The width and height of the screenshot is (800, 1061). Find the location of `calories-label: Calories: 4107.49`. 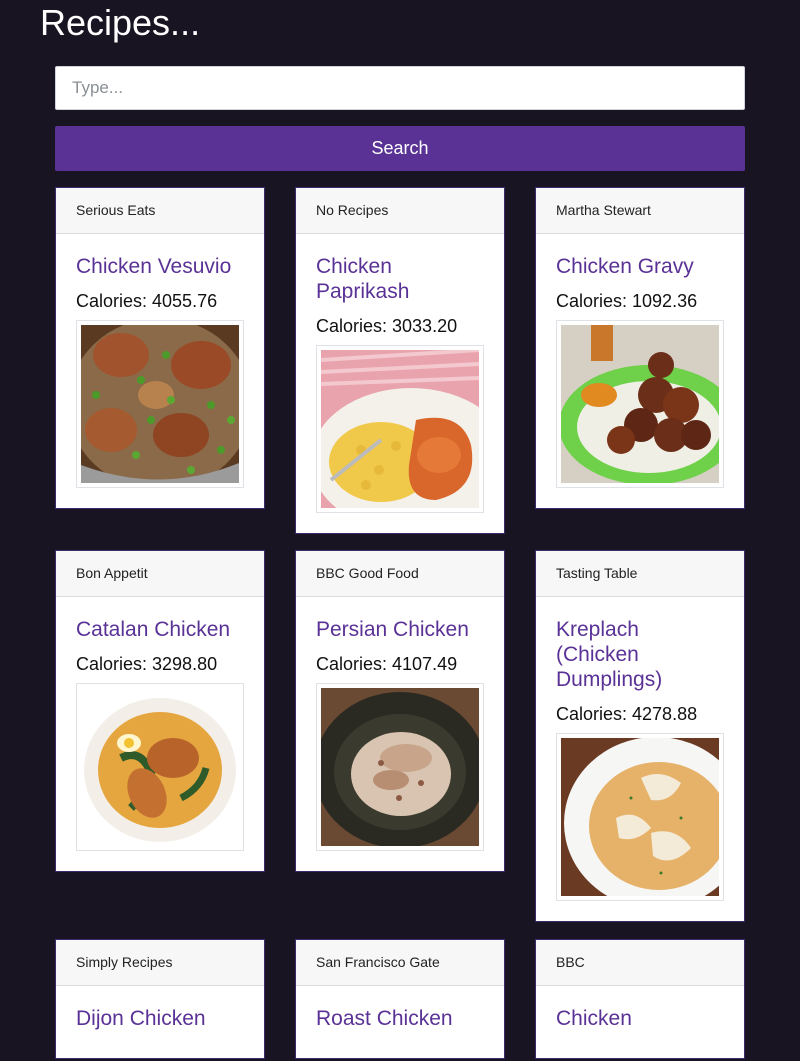

calories-label: Calories: 4107.49 is located at coordinates (387, 664).